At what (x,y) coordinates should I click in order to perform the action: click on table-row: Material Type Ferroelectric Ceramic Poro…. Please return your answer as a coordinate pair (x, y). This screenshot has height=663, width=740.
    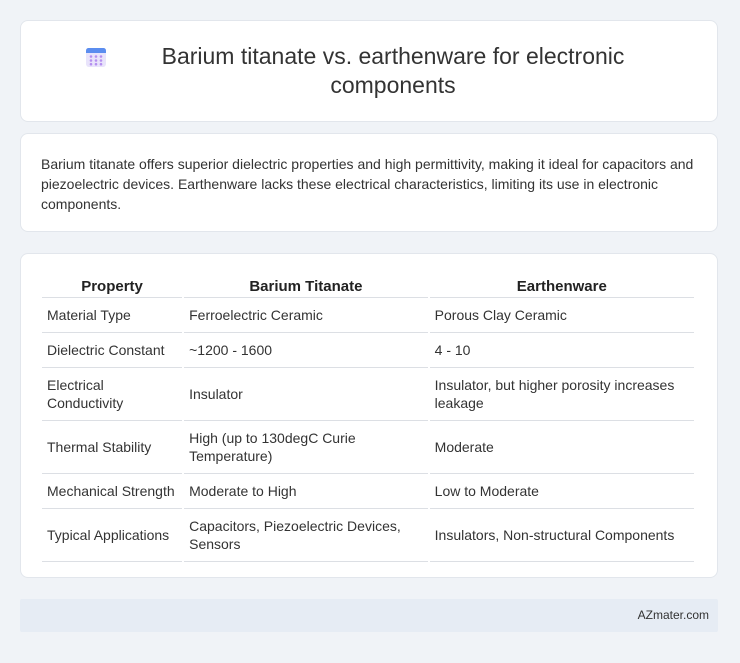
    Looking at the image, I should click on (368, 315).